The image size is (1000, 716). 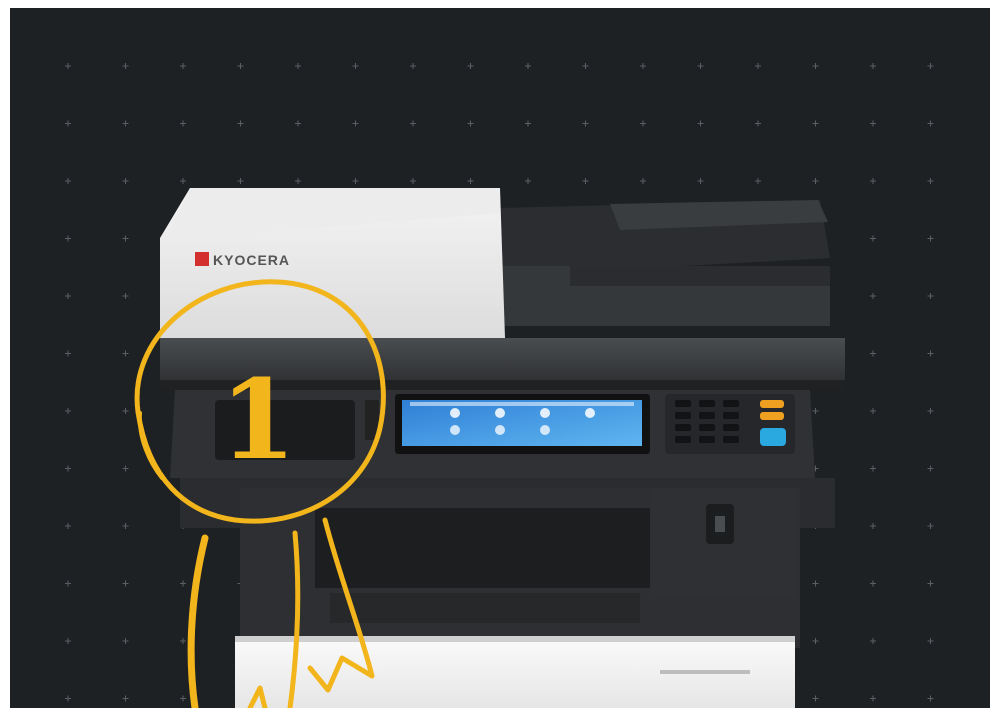 I want to click on output-slot, so click(x=485, y=548).